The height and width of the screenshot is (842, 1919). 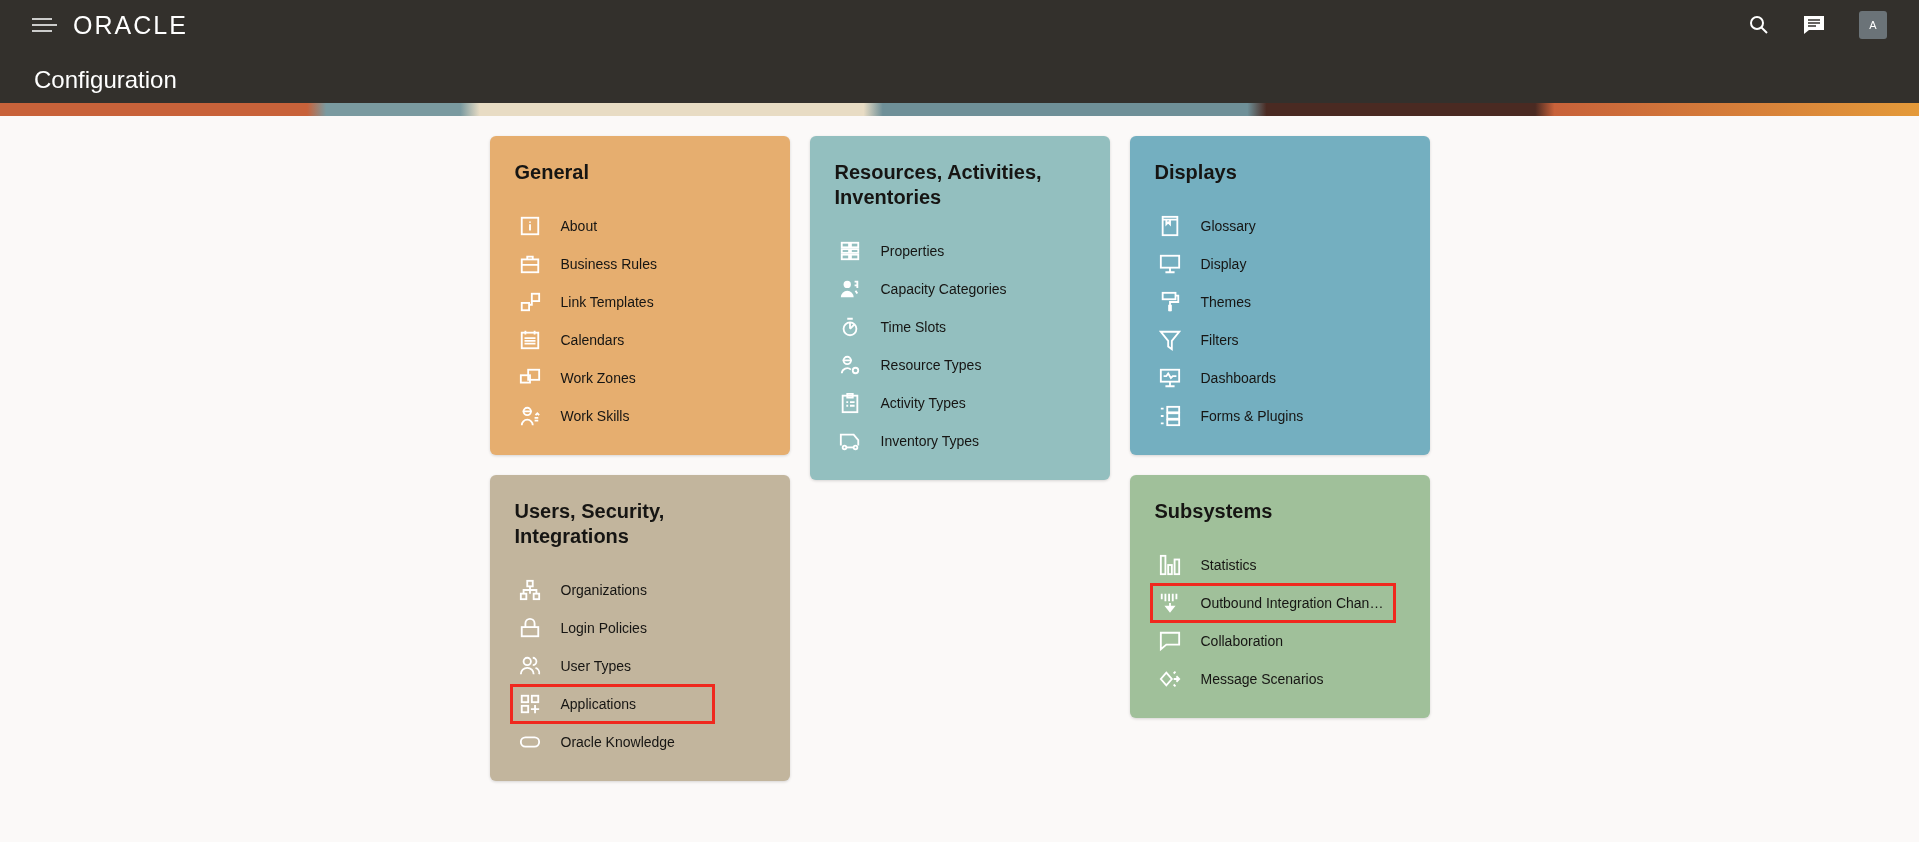 What do you see at coordinates (552, 172) in the screenshot?
I see `card-title: General` at bounding box center [552, 172].